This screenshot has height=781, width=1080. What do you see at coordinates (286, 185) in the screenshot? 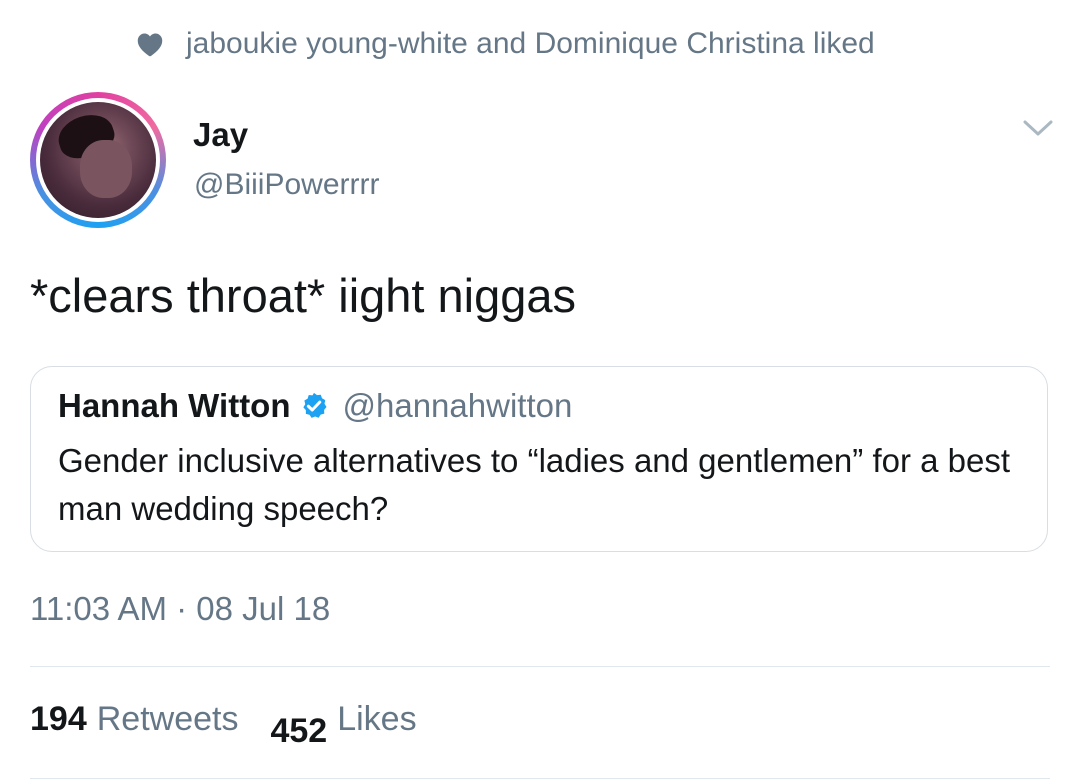
I see `author-handle: @BiiiPowerrrr` at bounding box center [286, 185].